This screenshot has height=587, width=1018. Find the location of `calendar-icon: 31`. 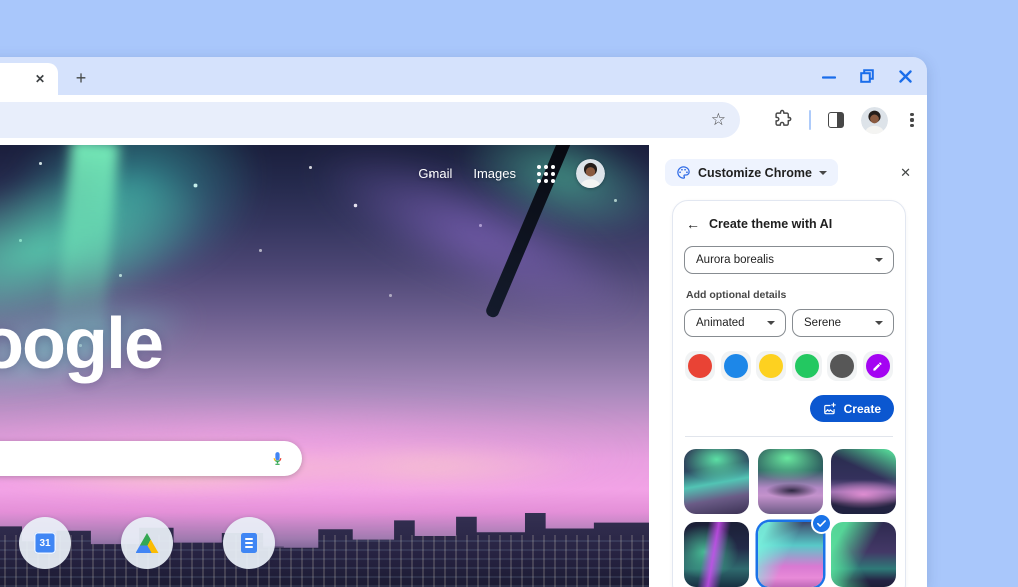

calendar-icon: 31 is located at coordinates (45, 543).